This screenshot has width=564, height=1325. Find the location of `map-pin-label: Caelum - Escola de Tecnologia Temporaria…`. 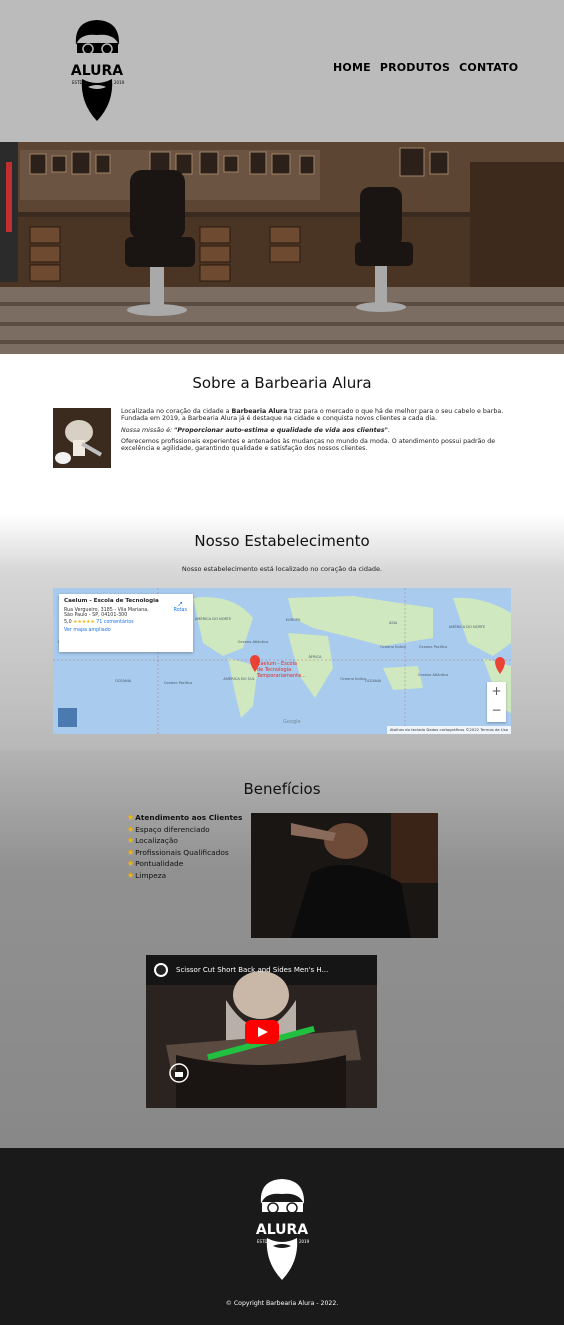

map-pin-label: Caelum - Escola de Tecnologia Temporaria… is located at coordinates (281, 670).